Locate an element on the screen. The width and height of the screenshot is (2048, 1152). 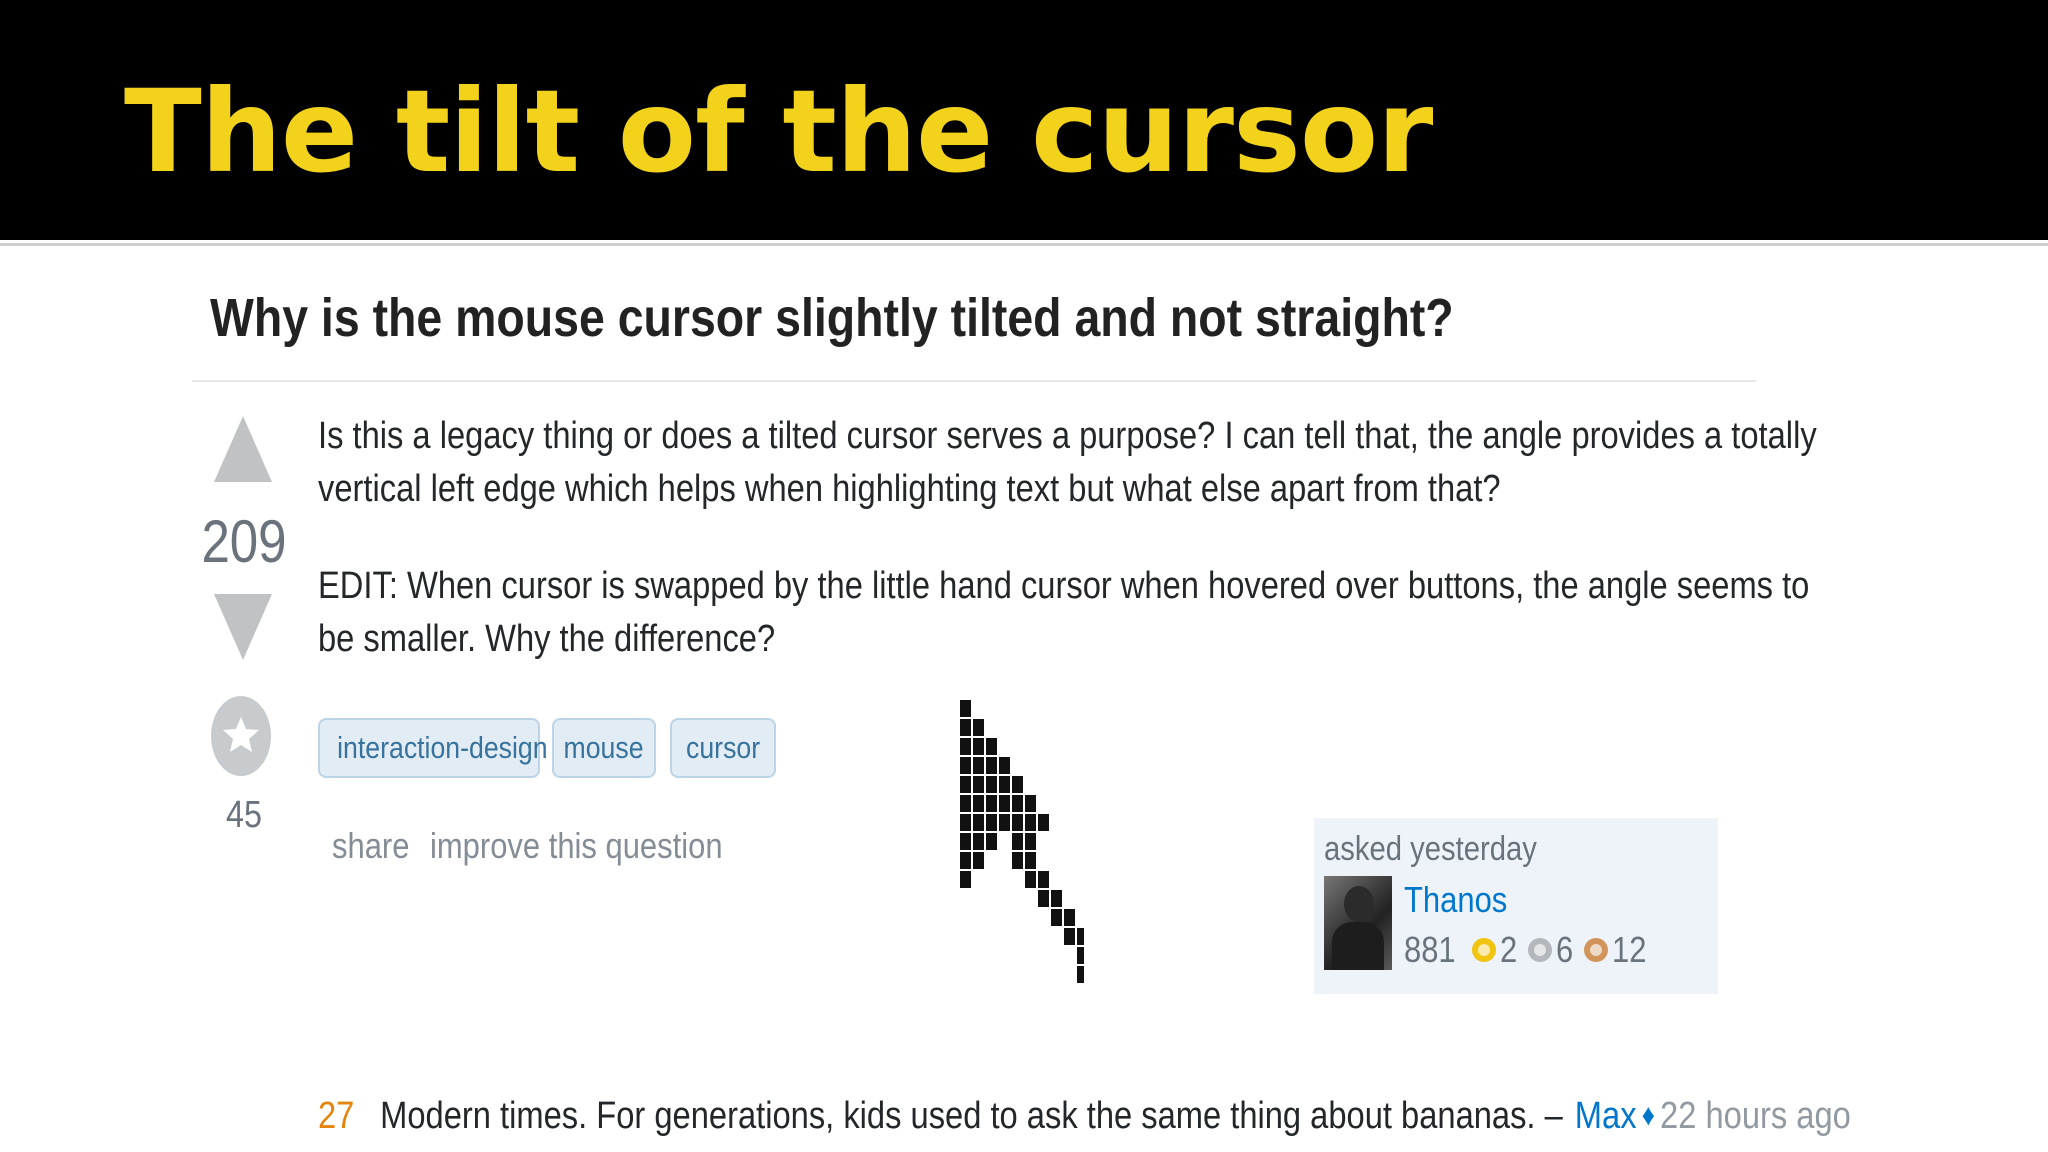
gold-badge-icon is located at coordinates (1484, 950).